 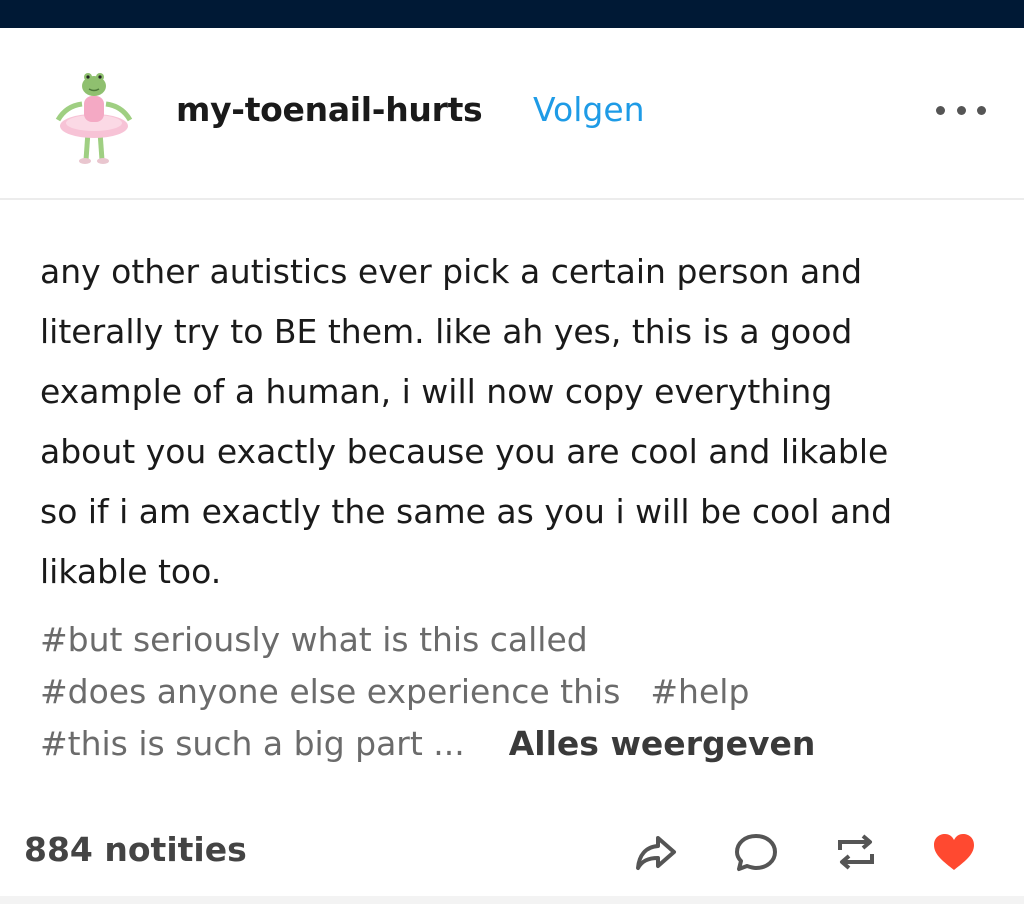 I want to click on tag-link: #help, so click(x=699, y=691).